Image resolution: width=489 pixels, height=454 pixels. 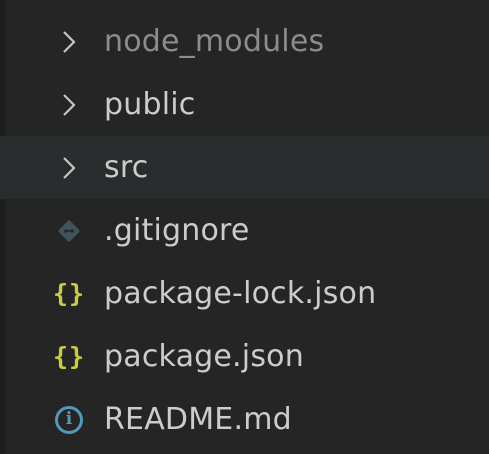 I want to click on tree-item-node-modules: node_modules, so click(x=244, y=41).